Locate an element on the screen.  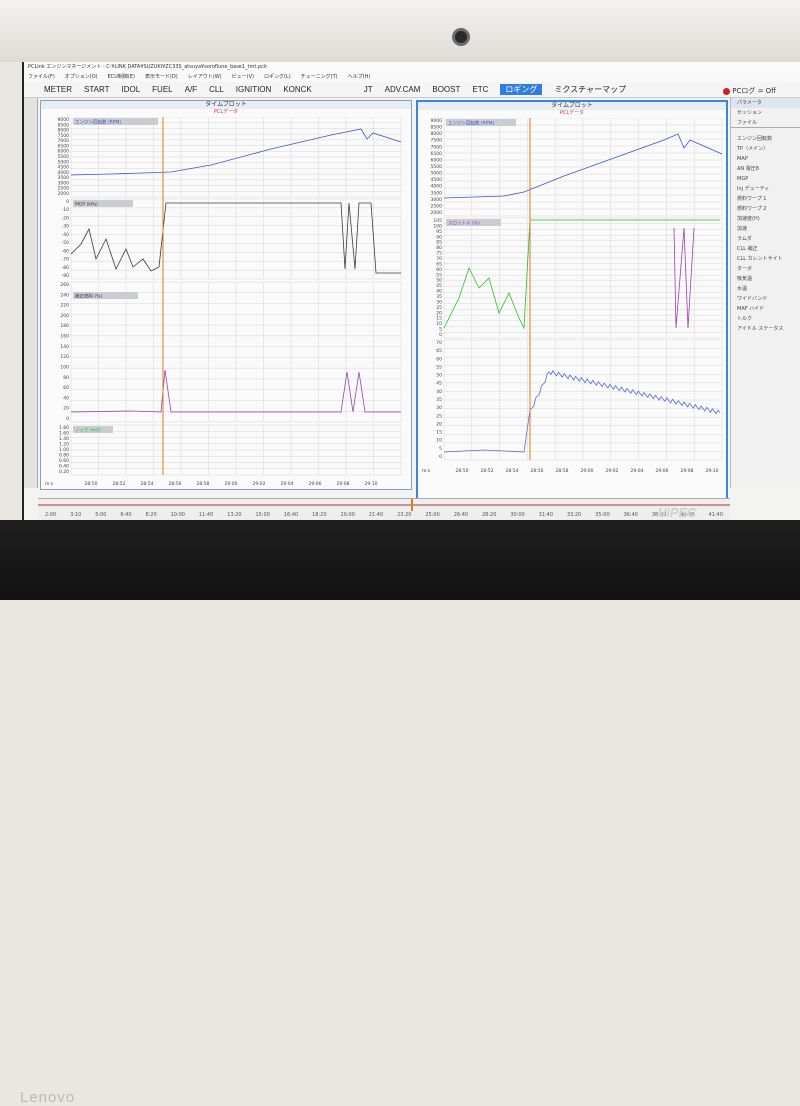
boost-tick: 55 is located at coordinates (439, 367).